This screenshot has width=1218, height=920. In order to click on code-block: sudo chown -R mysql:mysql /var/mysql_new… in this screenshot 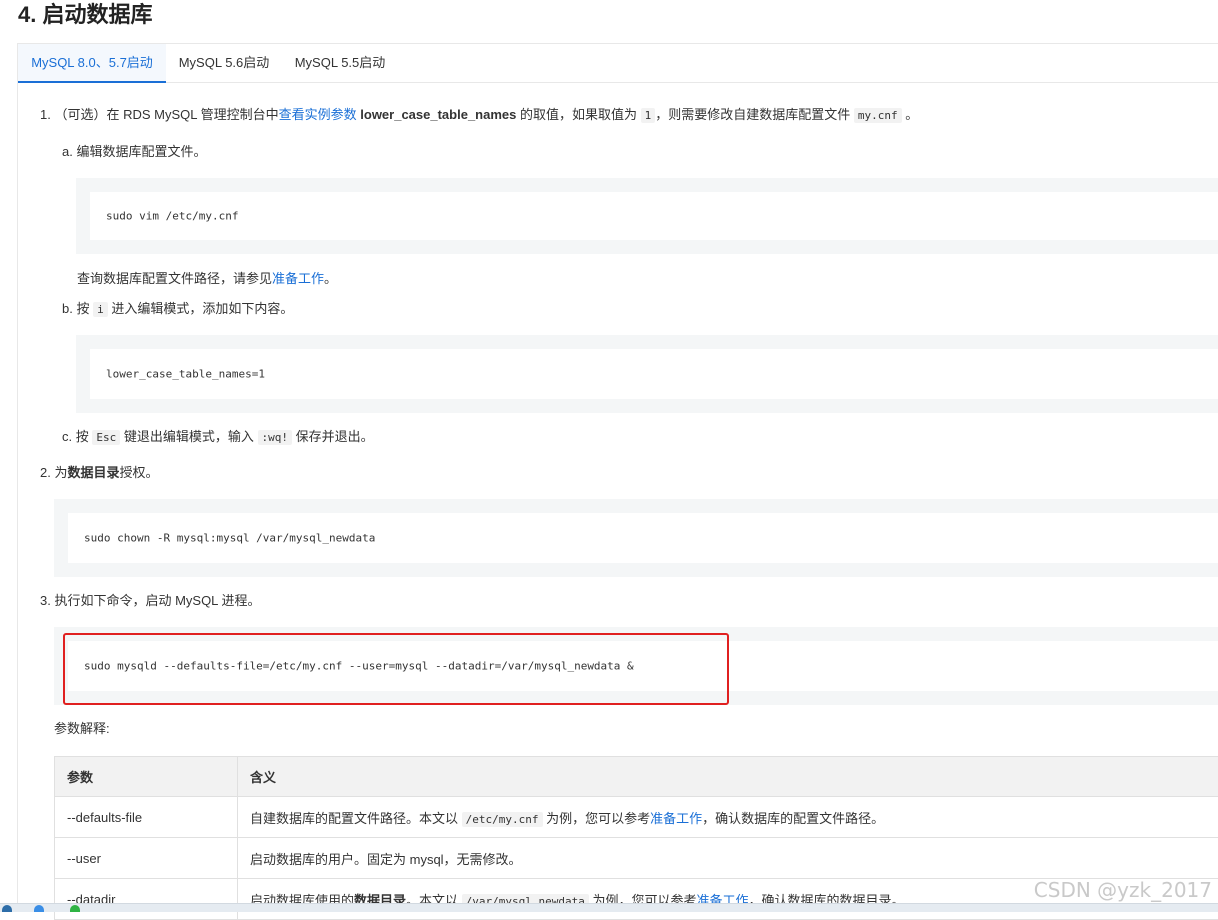, I will do `click(636, 538)`.